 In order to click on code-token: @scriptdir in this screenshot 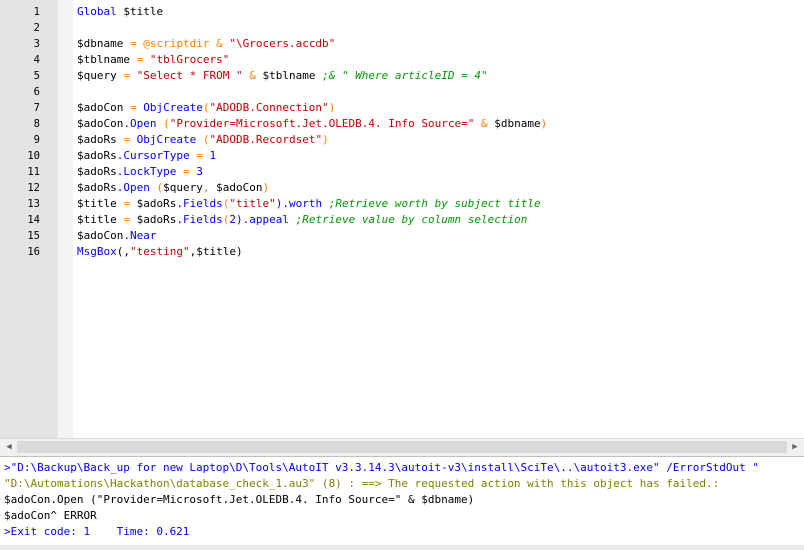, I will do `click(176, 43)`.